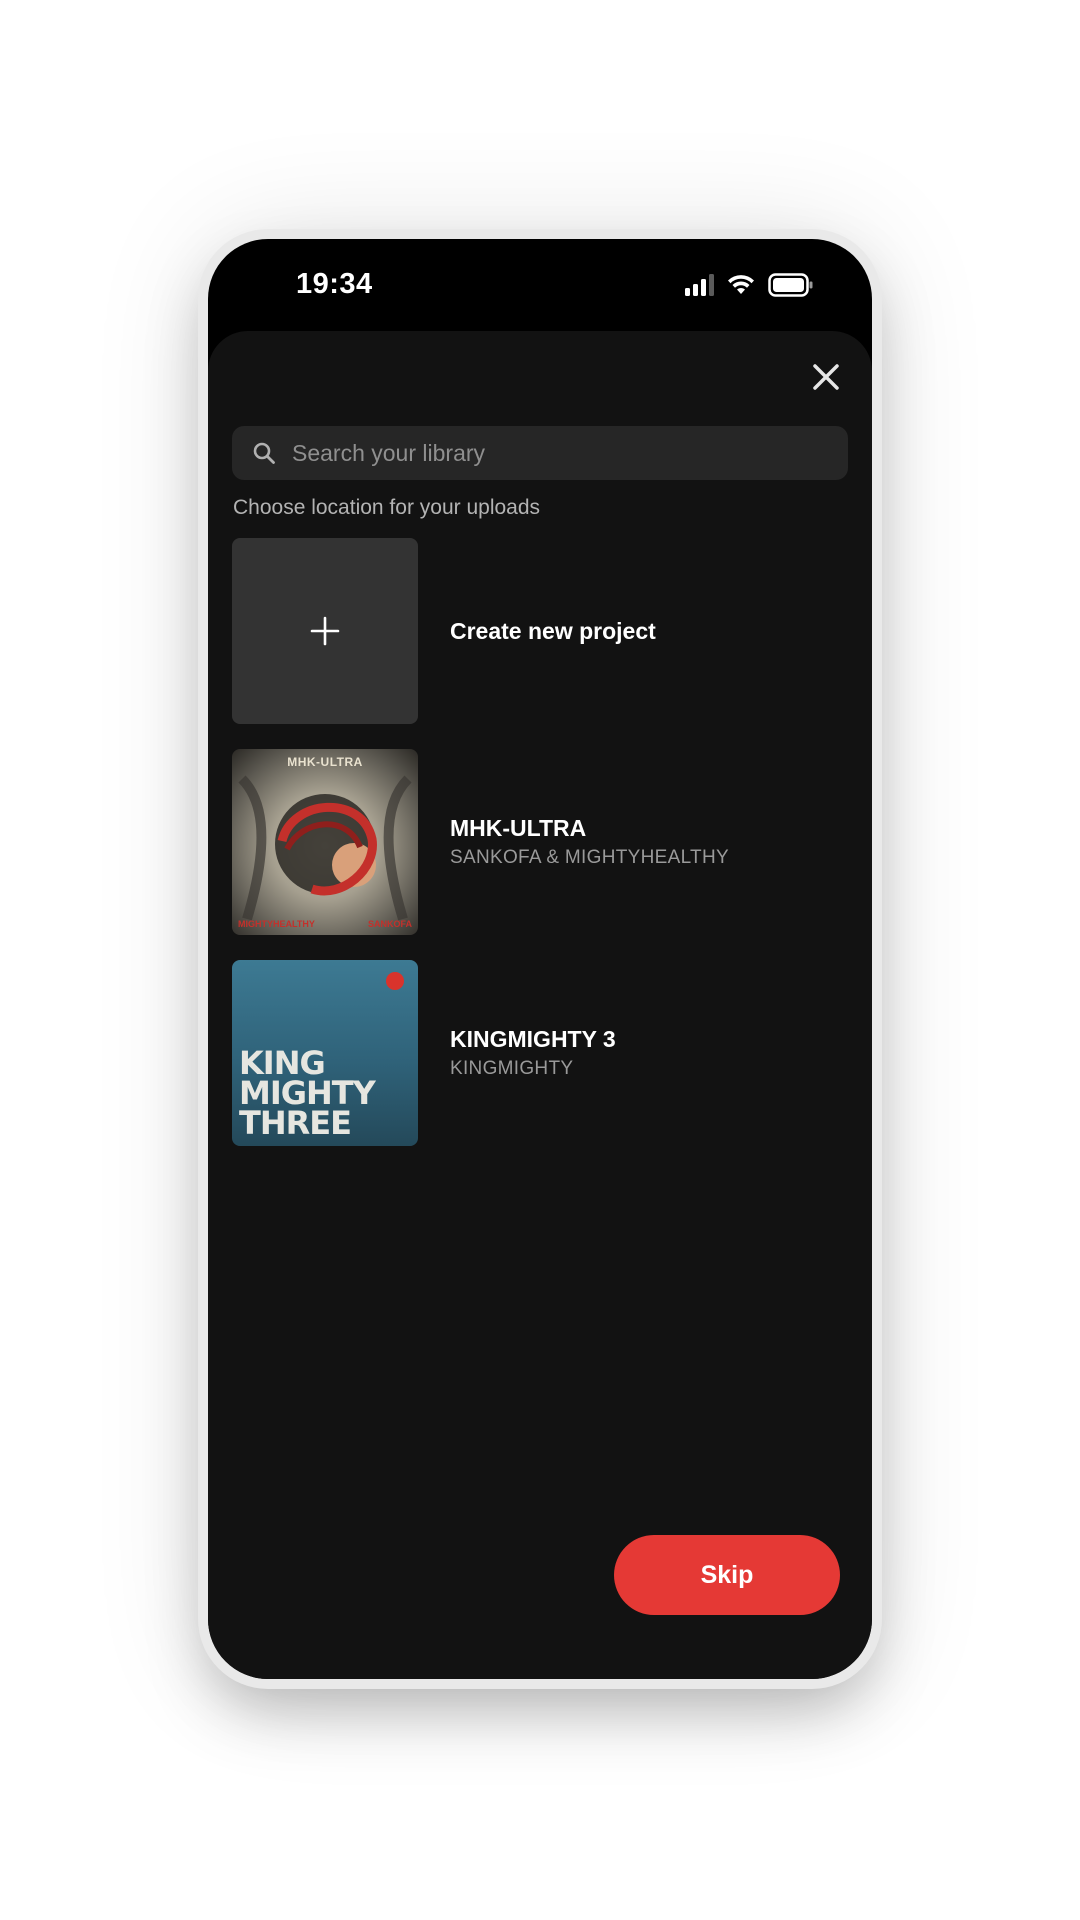 Image resolution: width=1080 pixels, height=1920 pixels. I want to click on album-art-kingmighty-3: KING MIGHTY THREE, so click(325, 1053).